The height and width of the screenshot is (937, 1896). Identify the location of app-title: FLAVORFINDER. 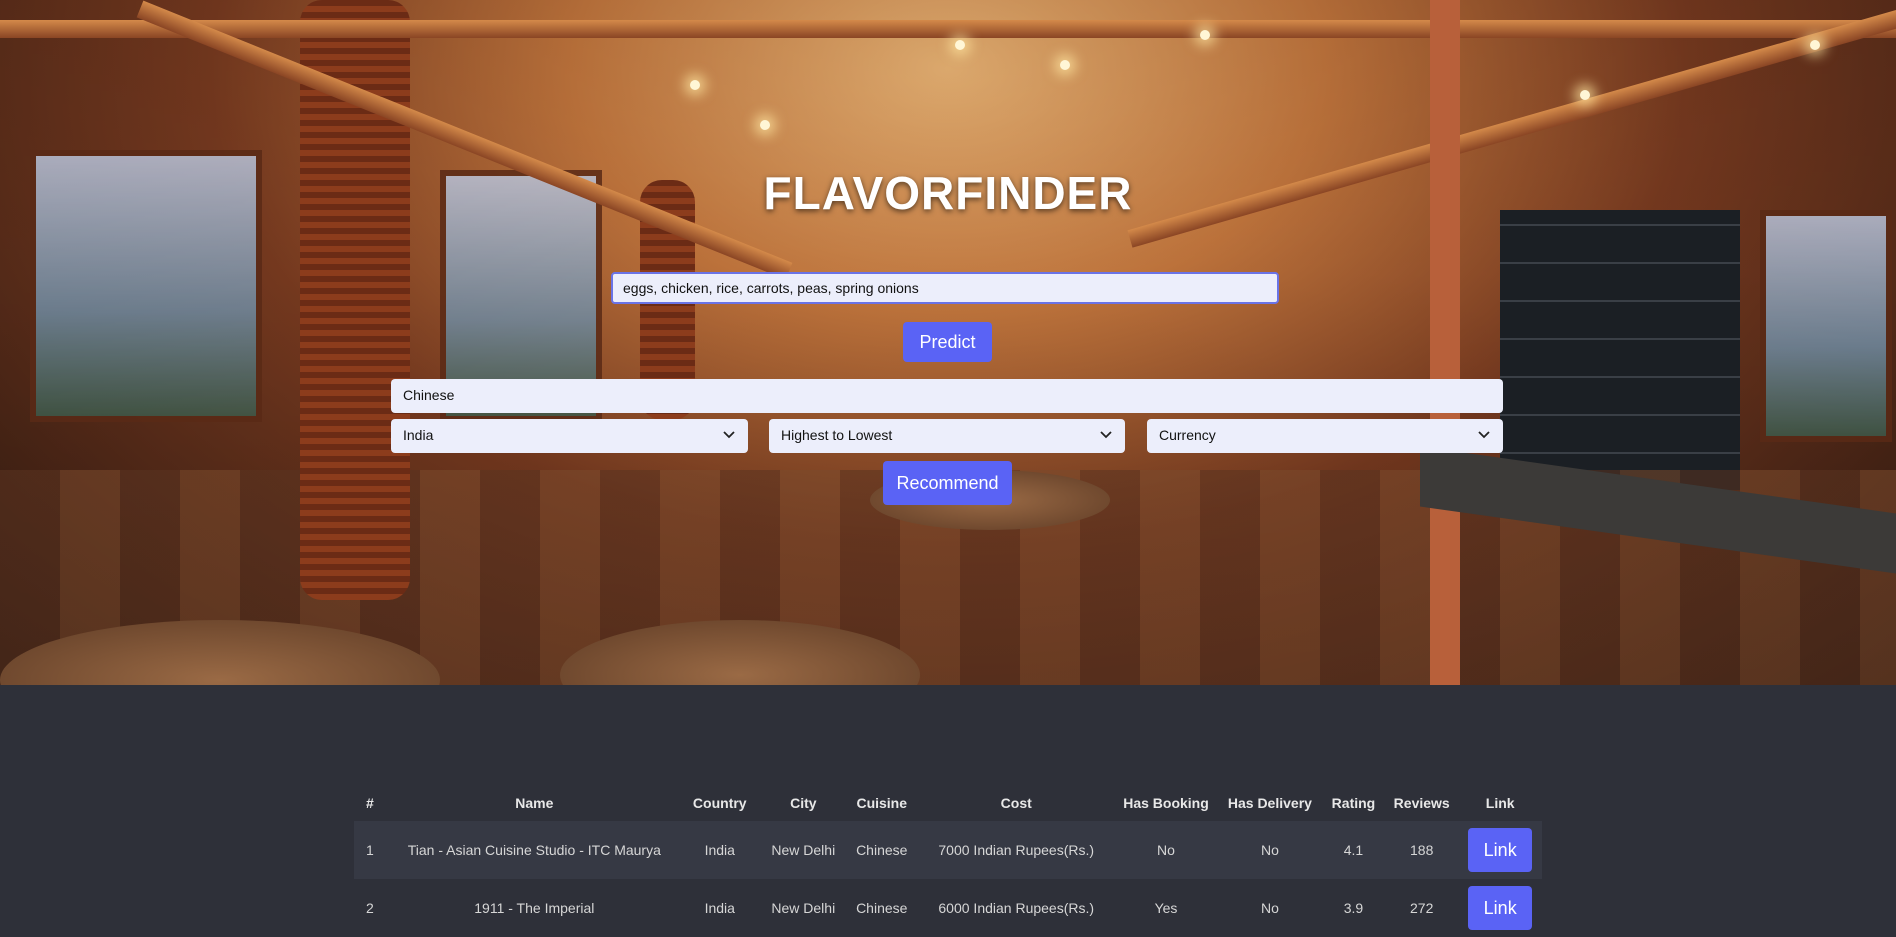
(948, 193).